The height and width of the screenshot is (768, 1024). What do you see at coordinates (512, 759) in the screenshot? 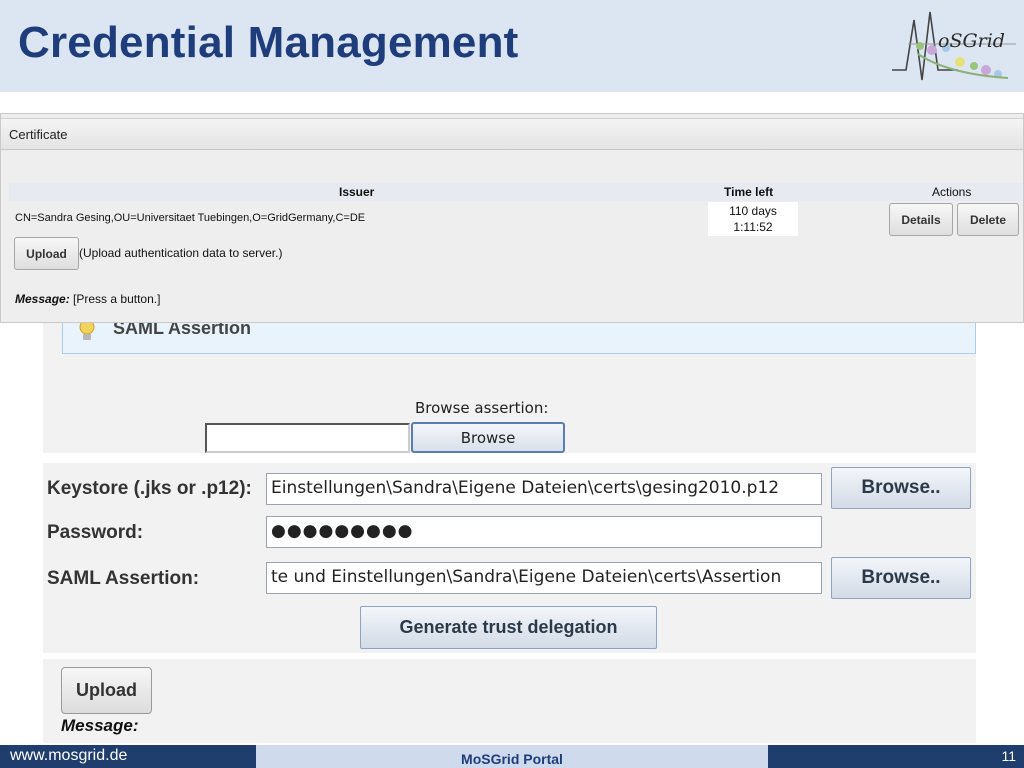
I see `footer-center-title: MoSGrid Portal` at bounding box center [512, 759].